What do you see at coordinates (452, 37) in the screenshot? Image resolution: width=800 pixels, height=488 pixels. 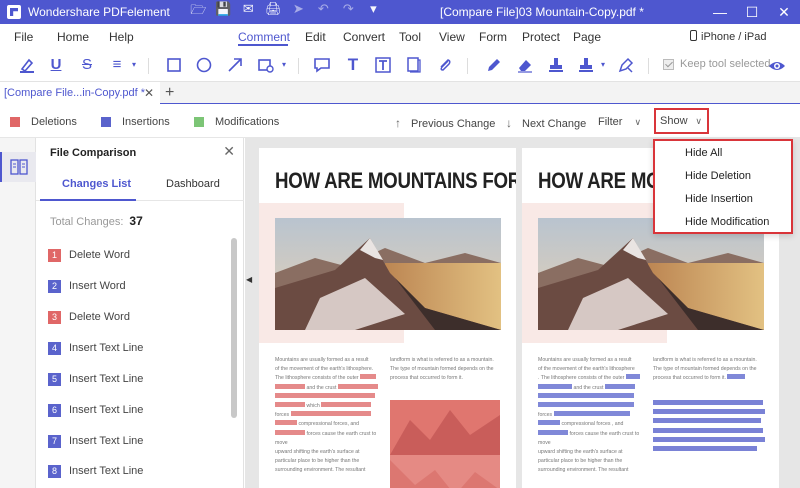 I see `menu-view: View` at bounding box center [452, 37].